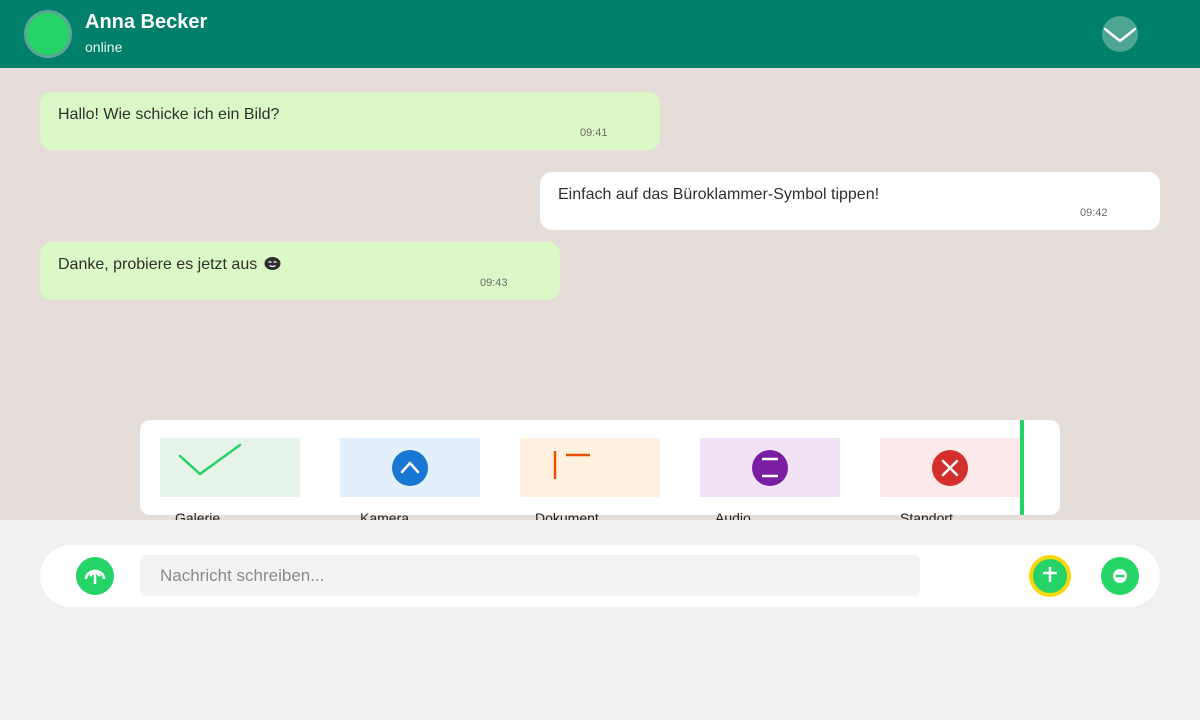 This screenshot has width=1200, height=720. What do you see at coordinates (600, 34) in the screenshot?
I see `chat-header: Anna Becker online` at bounding box center [600, 34].